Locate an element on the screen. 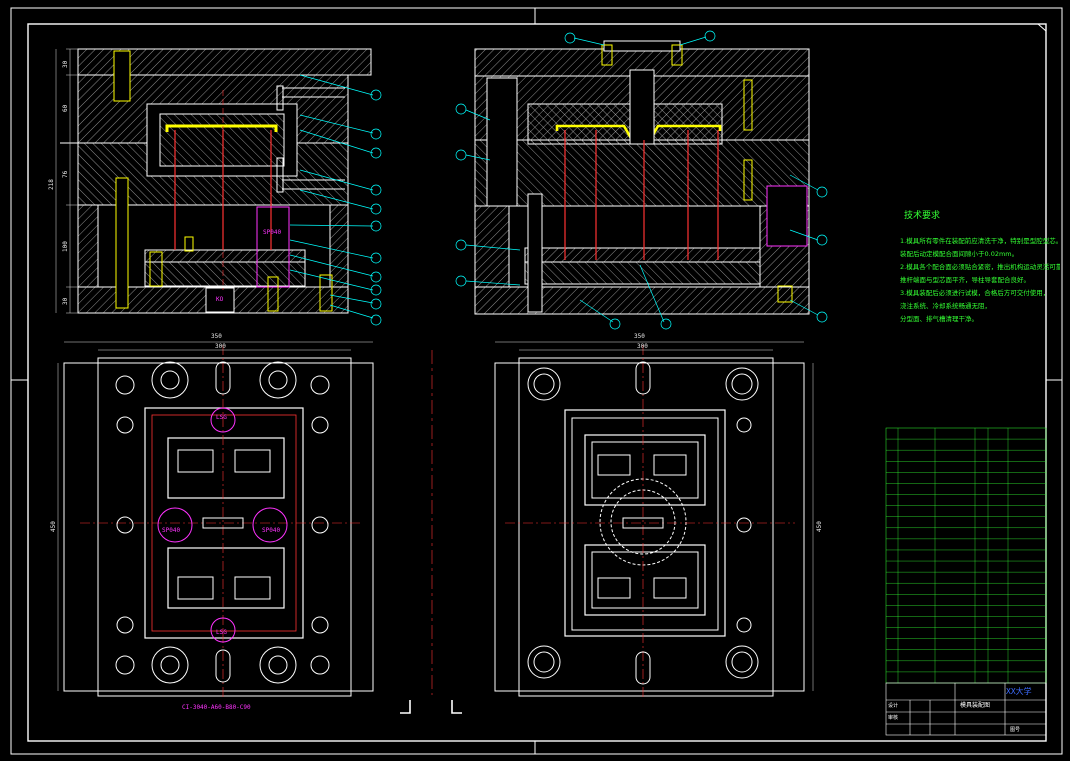  title-drawing-no: 图号 is located at coordinates (1015, 730).